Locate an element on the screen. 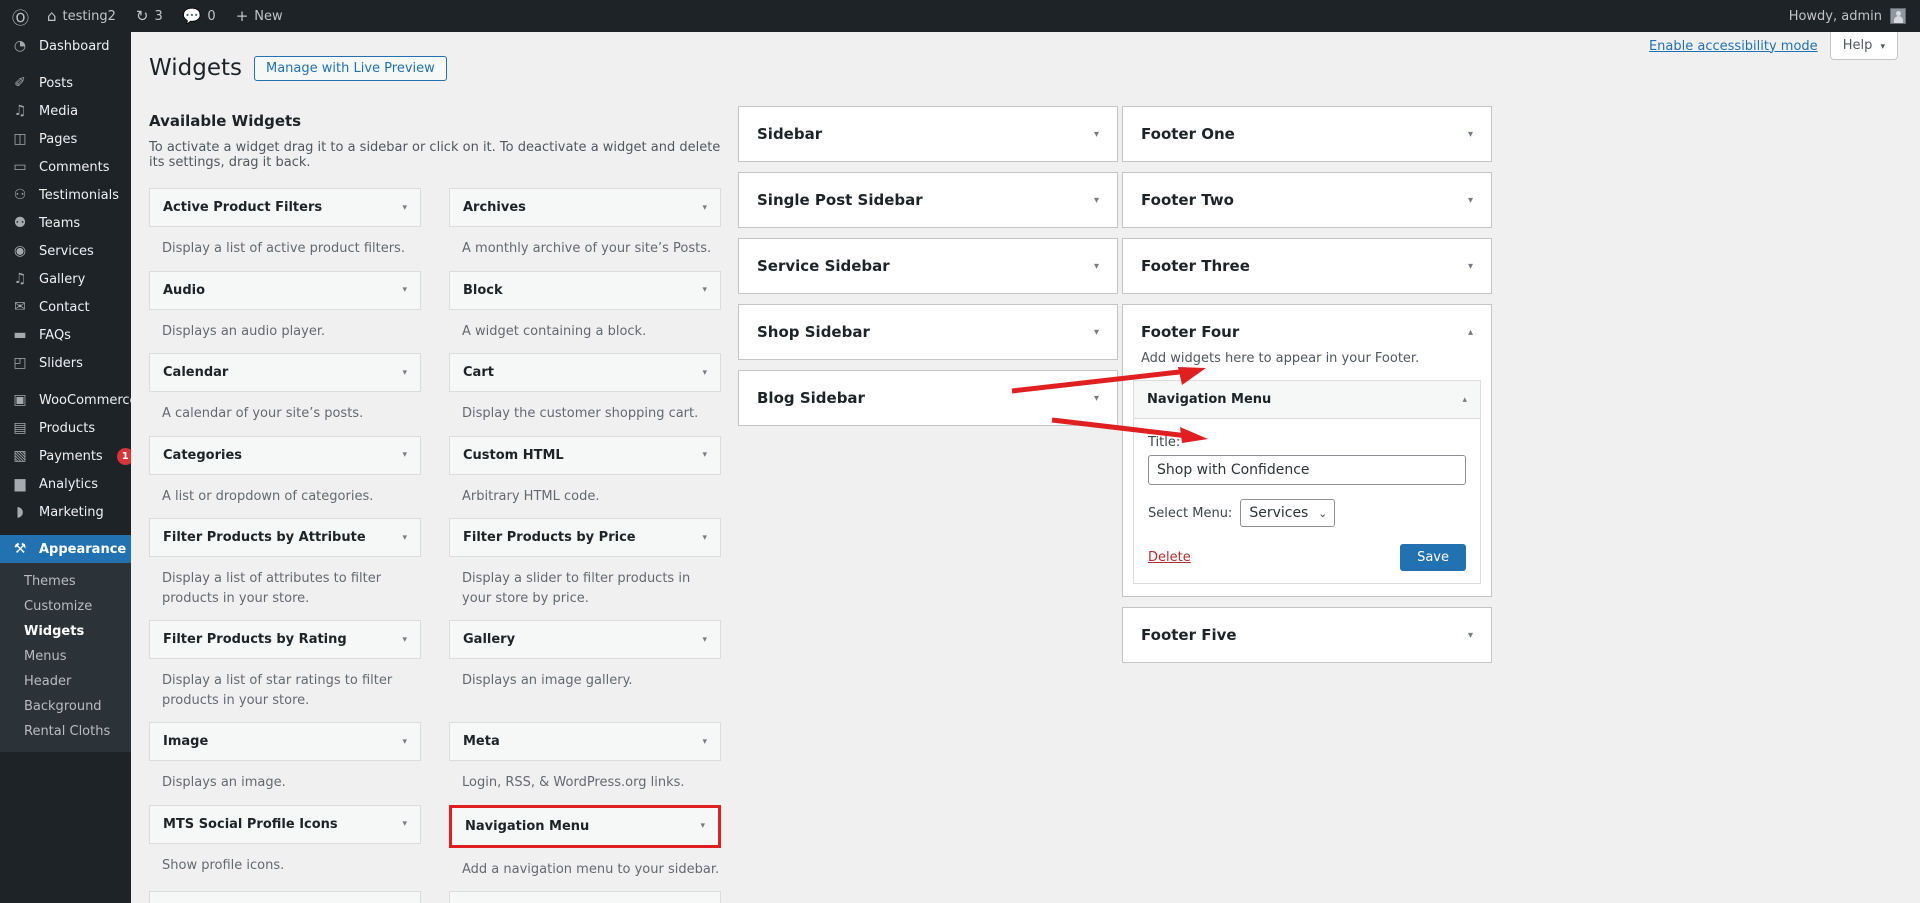 The width and height of the screenshot is (1920, 903). available-widget-header: Custom HTML ▾ is located at coordinates (585, 455).